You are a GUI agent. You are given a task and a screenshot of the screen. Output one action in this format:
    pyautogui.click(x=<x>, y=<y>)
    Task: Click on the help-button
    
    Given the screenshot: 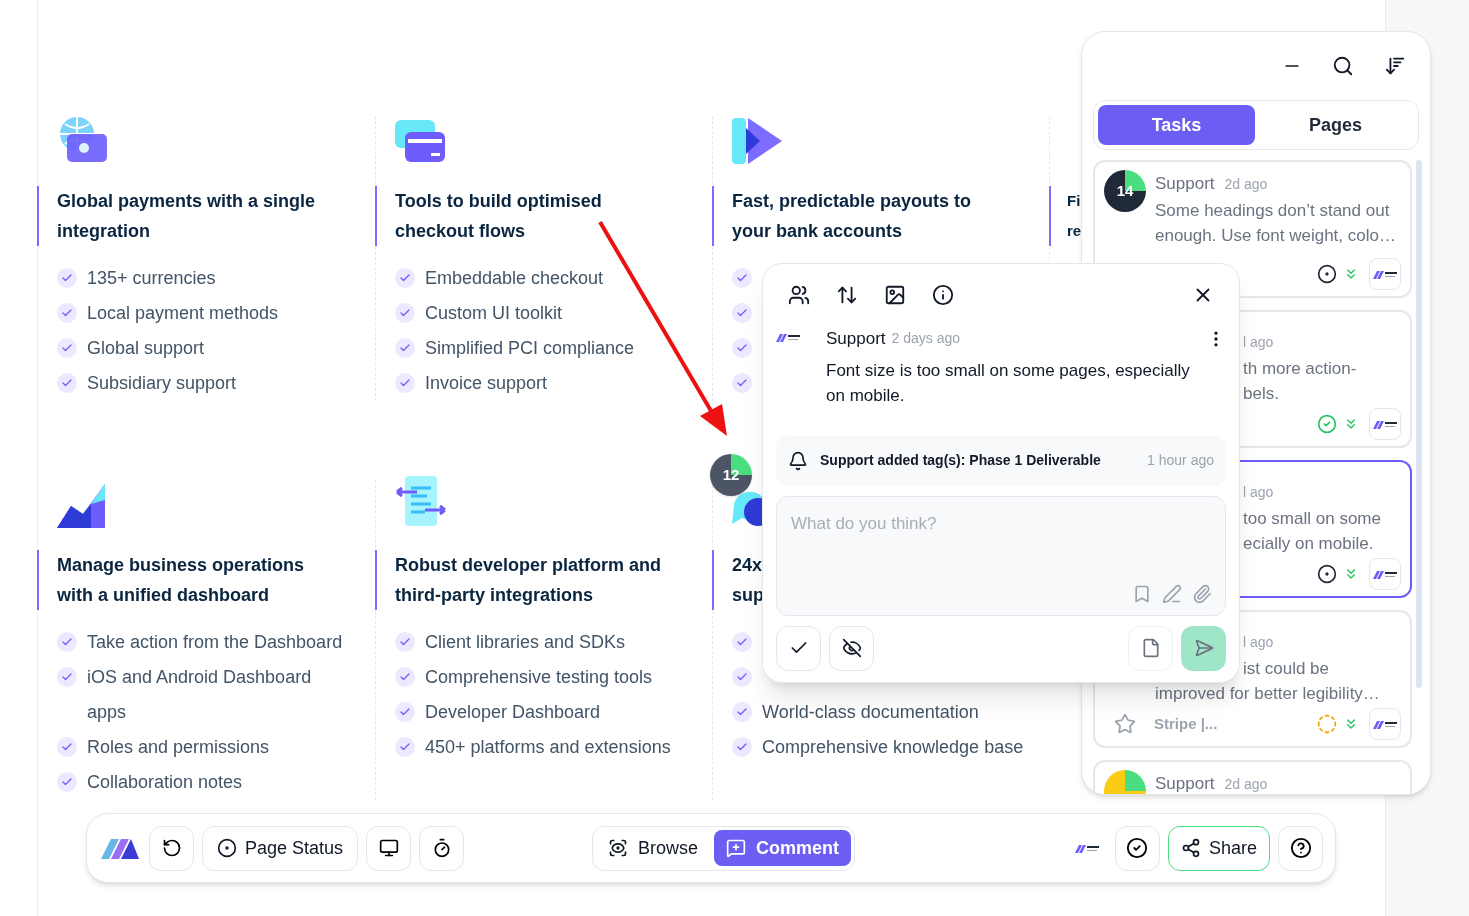 What is the action you would take?
    pyautogui.click(x=1300, y=848)
    